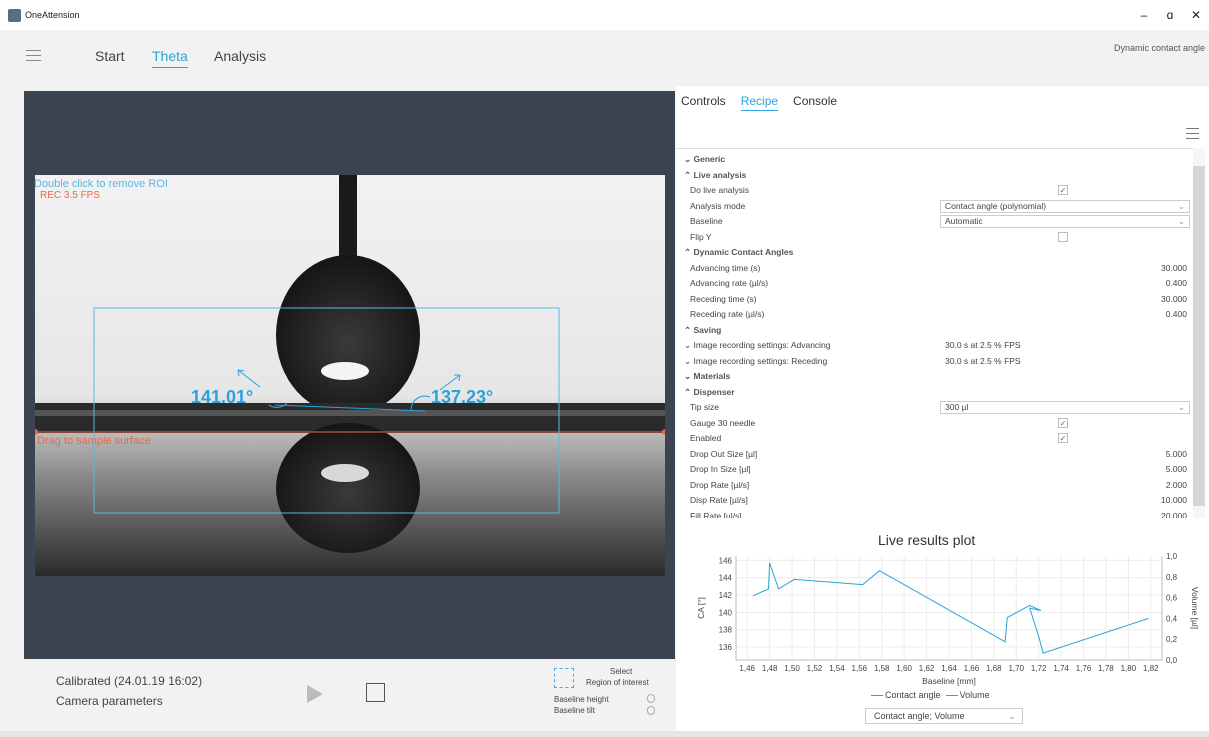 This screenshot has width=1209, height=737. I want to click on plot-series-select: Contact angle; Volume ⌄, so click(944, 716).